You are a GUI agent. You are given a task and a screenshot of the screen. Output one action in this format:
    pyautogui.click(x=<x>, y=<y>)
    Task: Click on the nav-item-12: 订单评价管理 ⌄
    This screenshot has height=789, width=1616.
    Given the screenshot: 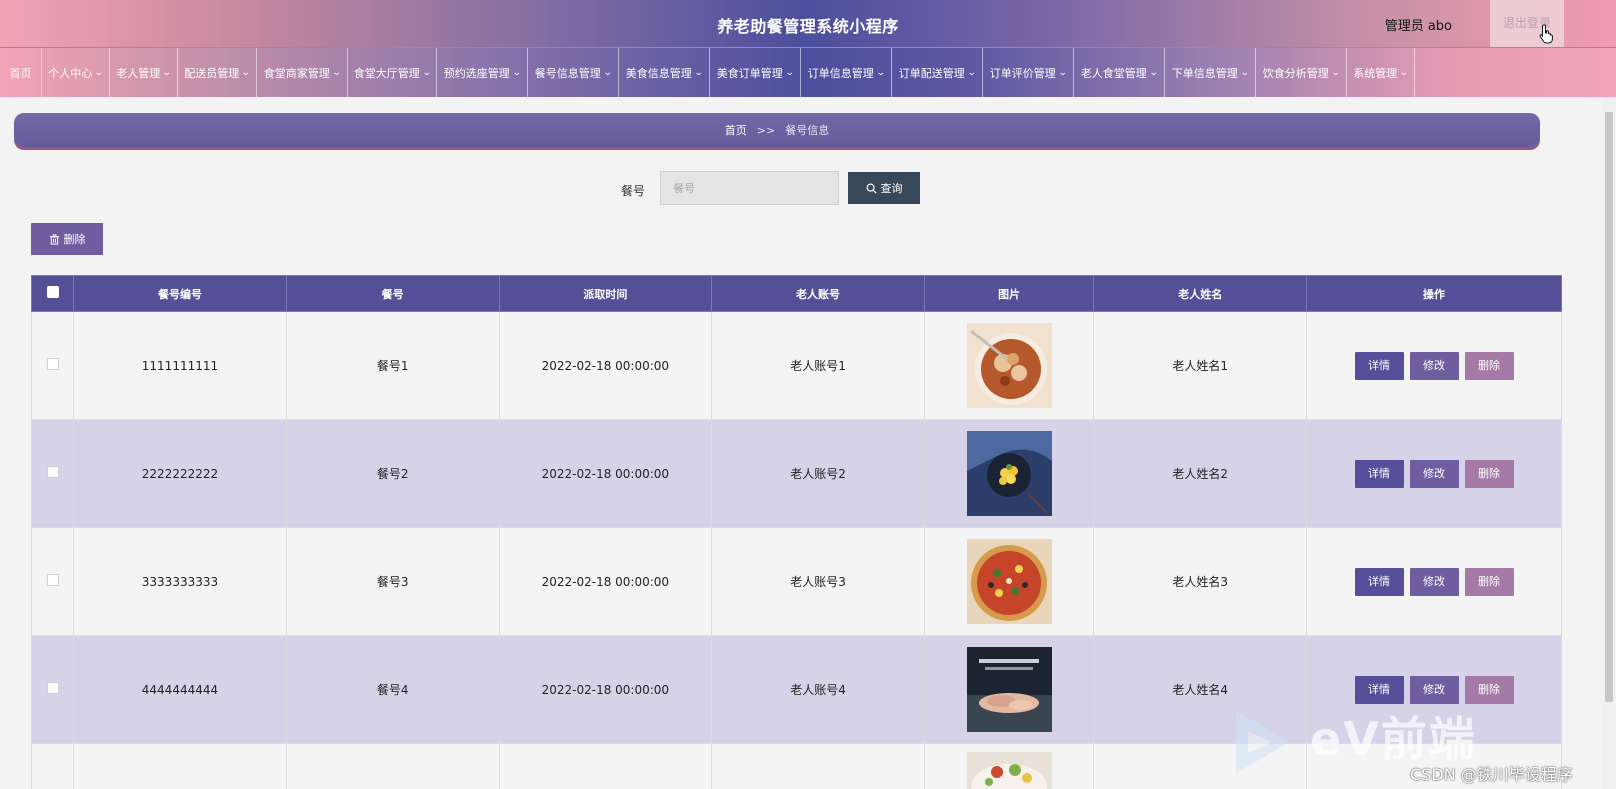 What is the action you would take?
    pyautogui.click(x=1028, y=72)
    